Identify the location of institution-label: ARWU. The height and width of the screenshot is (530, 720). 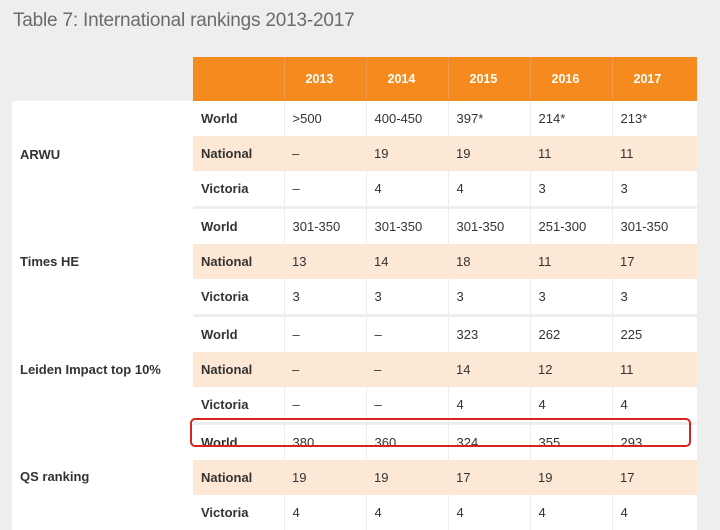
(102, 154).